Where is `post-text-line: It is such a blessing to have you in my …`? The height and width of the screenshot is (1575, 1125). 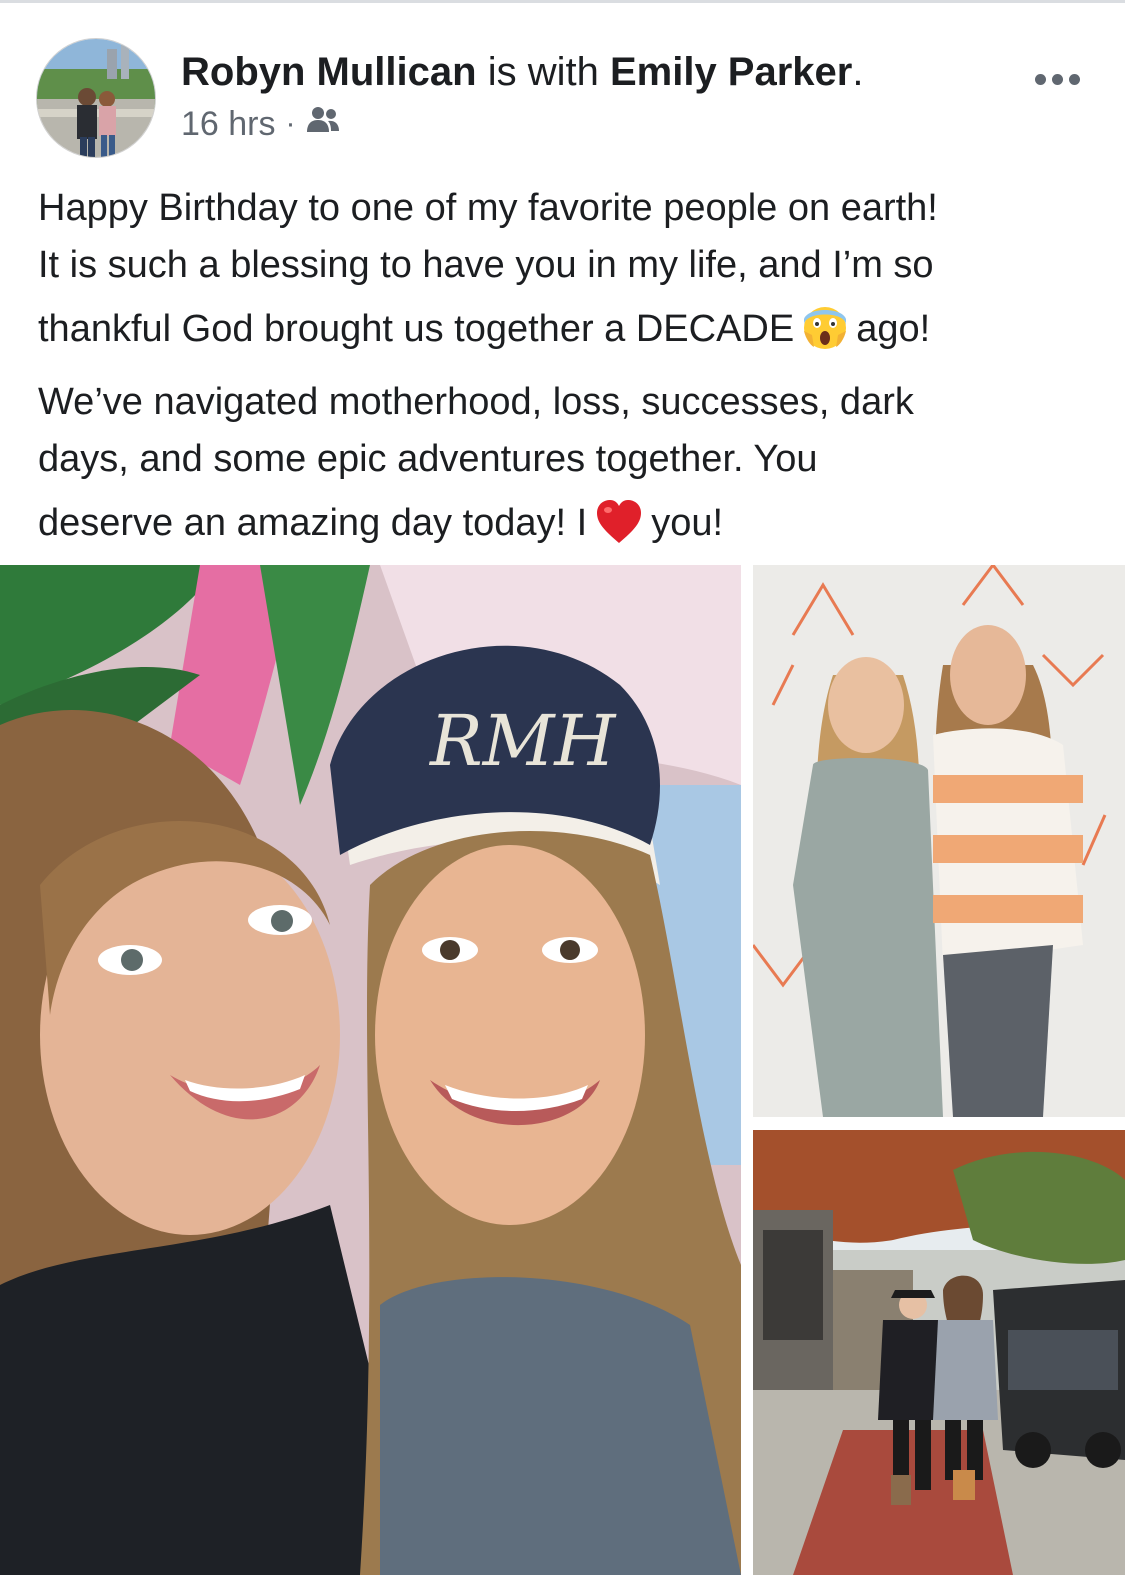
post-text-line: It is such a blessing to have you in my … is located at coordinates (486, 265).